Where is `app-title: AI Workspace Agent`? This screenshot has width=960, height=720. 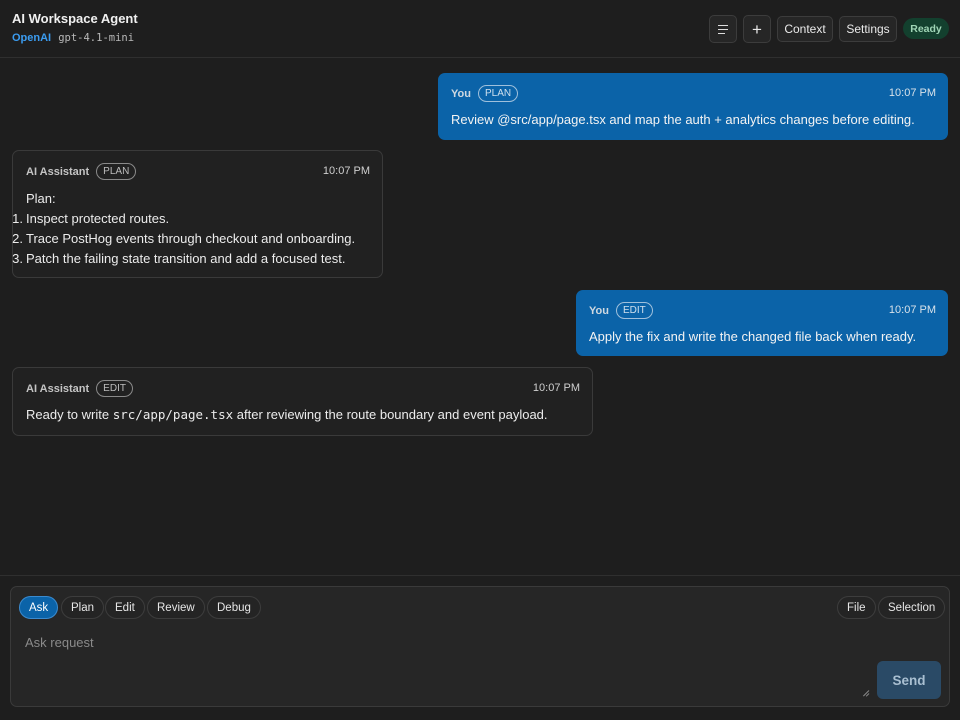
app-title: AI Workspace Agent is located at coordinates (75, 18).